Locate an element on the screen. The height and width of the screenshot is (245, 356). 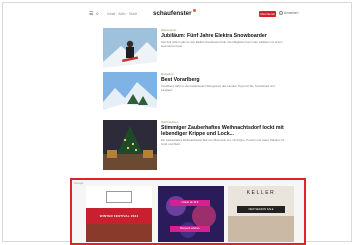
ad-chip: Urlaub ab 39 € is located at coordinates (190, 203).